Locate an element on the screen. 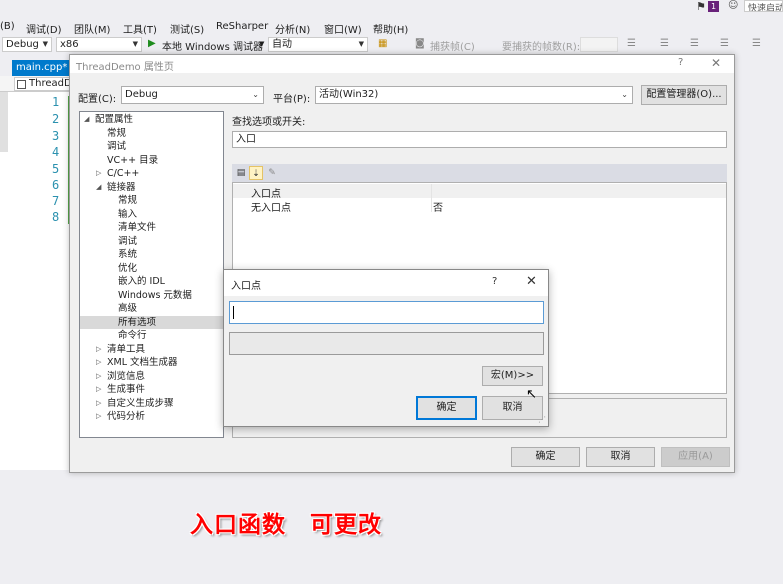 This screenshot has width=783, height=584. tree-item: ▷ 代码分析 is located at coordinates (151, 416).